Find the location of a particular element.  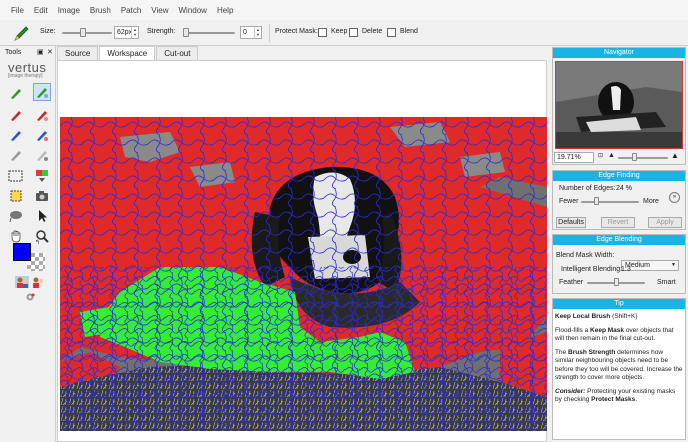

tip-p1-a: Flood-fills a is located at coordinates (573, 330).